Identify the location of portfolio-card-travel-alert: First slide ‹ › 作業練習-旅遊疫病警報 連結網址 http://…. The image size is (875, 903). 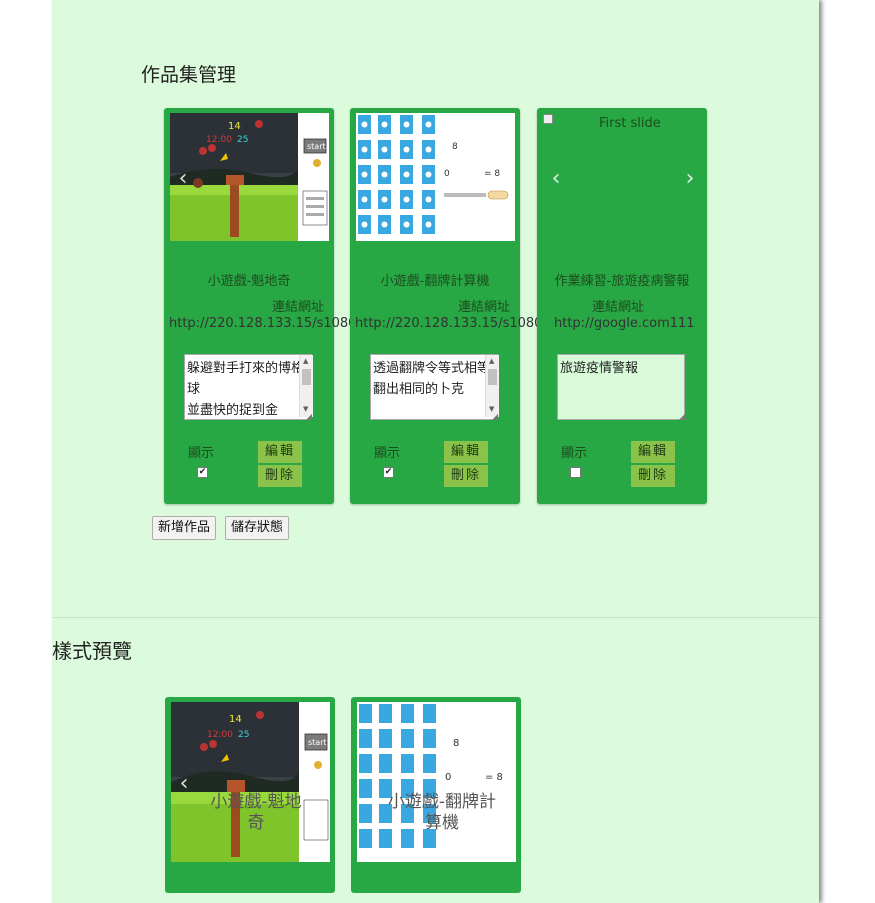
(622, 306).